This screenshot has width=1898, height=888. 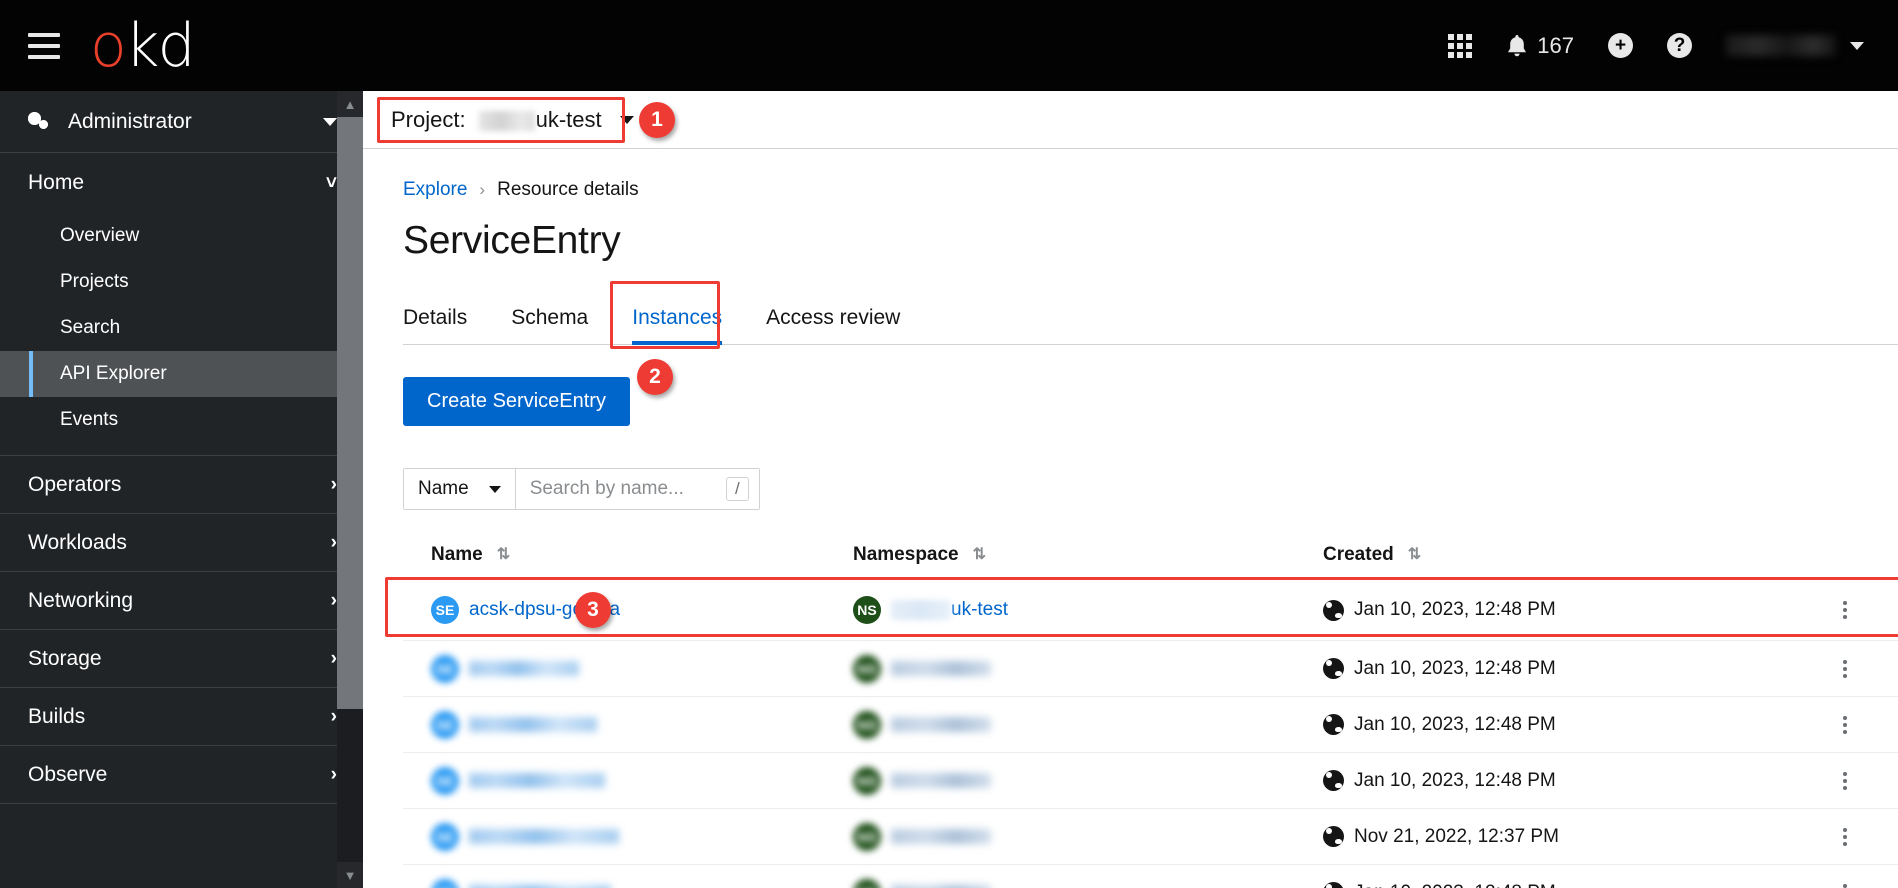 I want to click on scroll-up-icon: ▲, so click(x=350, y=104).